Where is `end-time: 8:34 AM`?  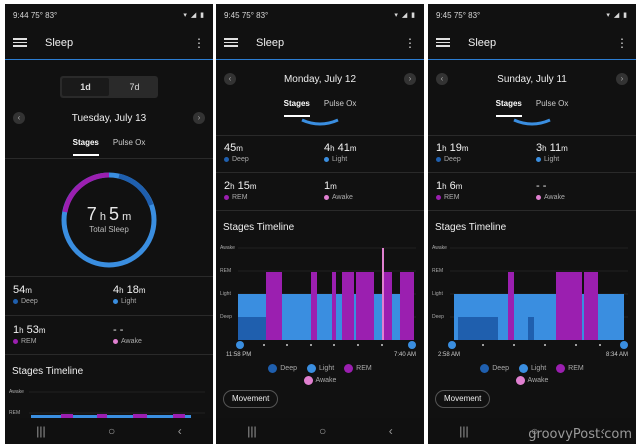 end-time: 8:34 AM is located at coordinates (616, 355).